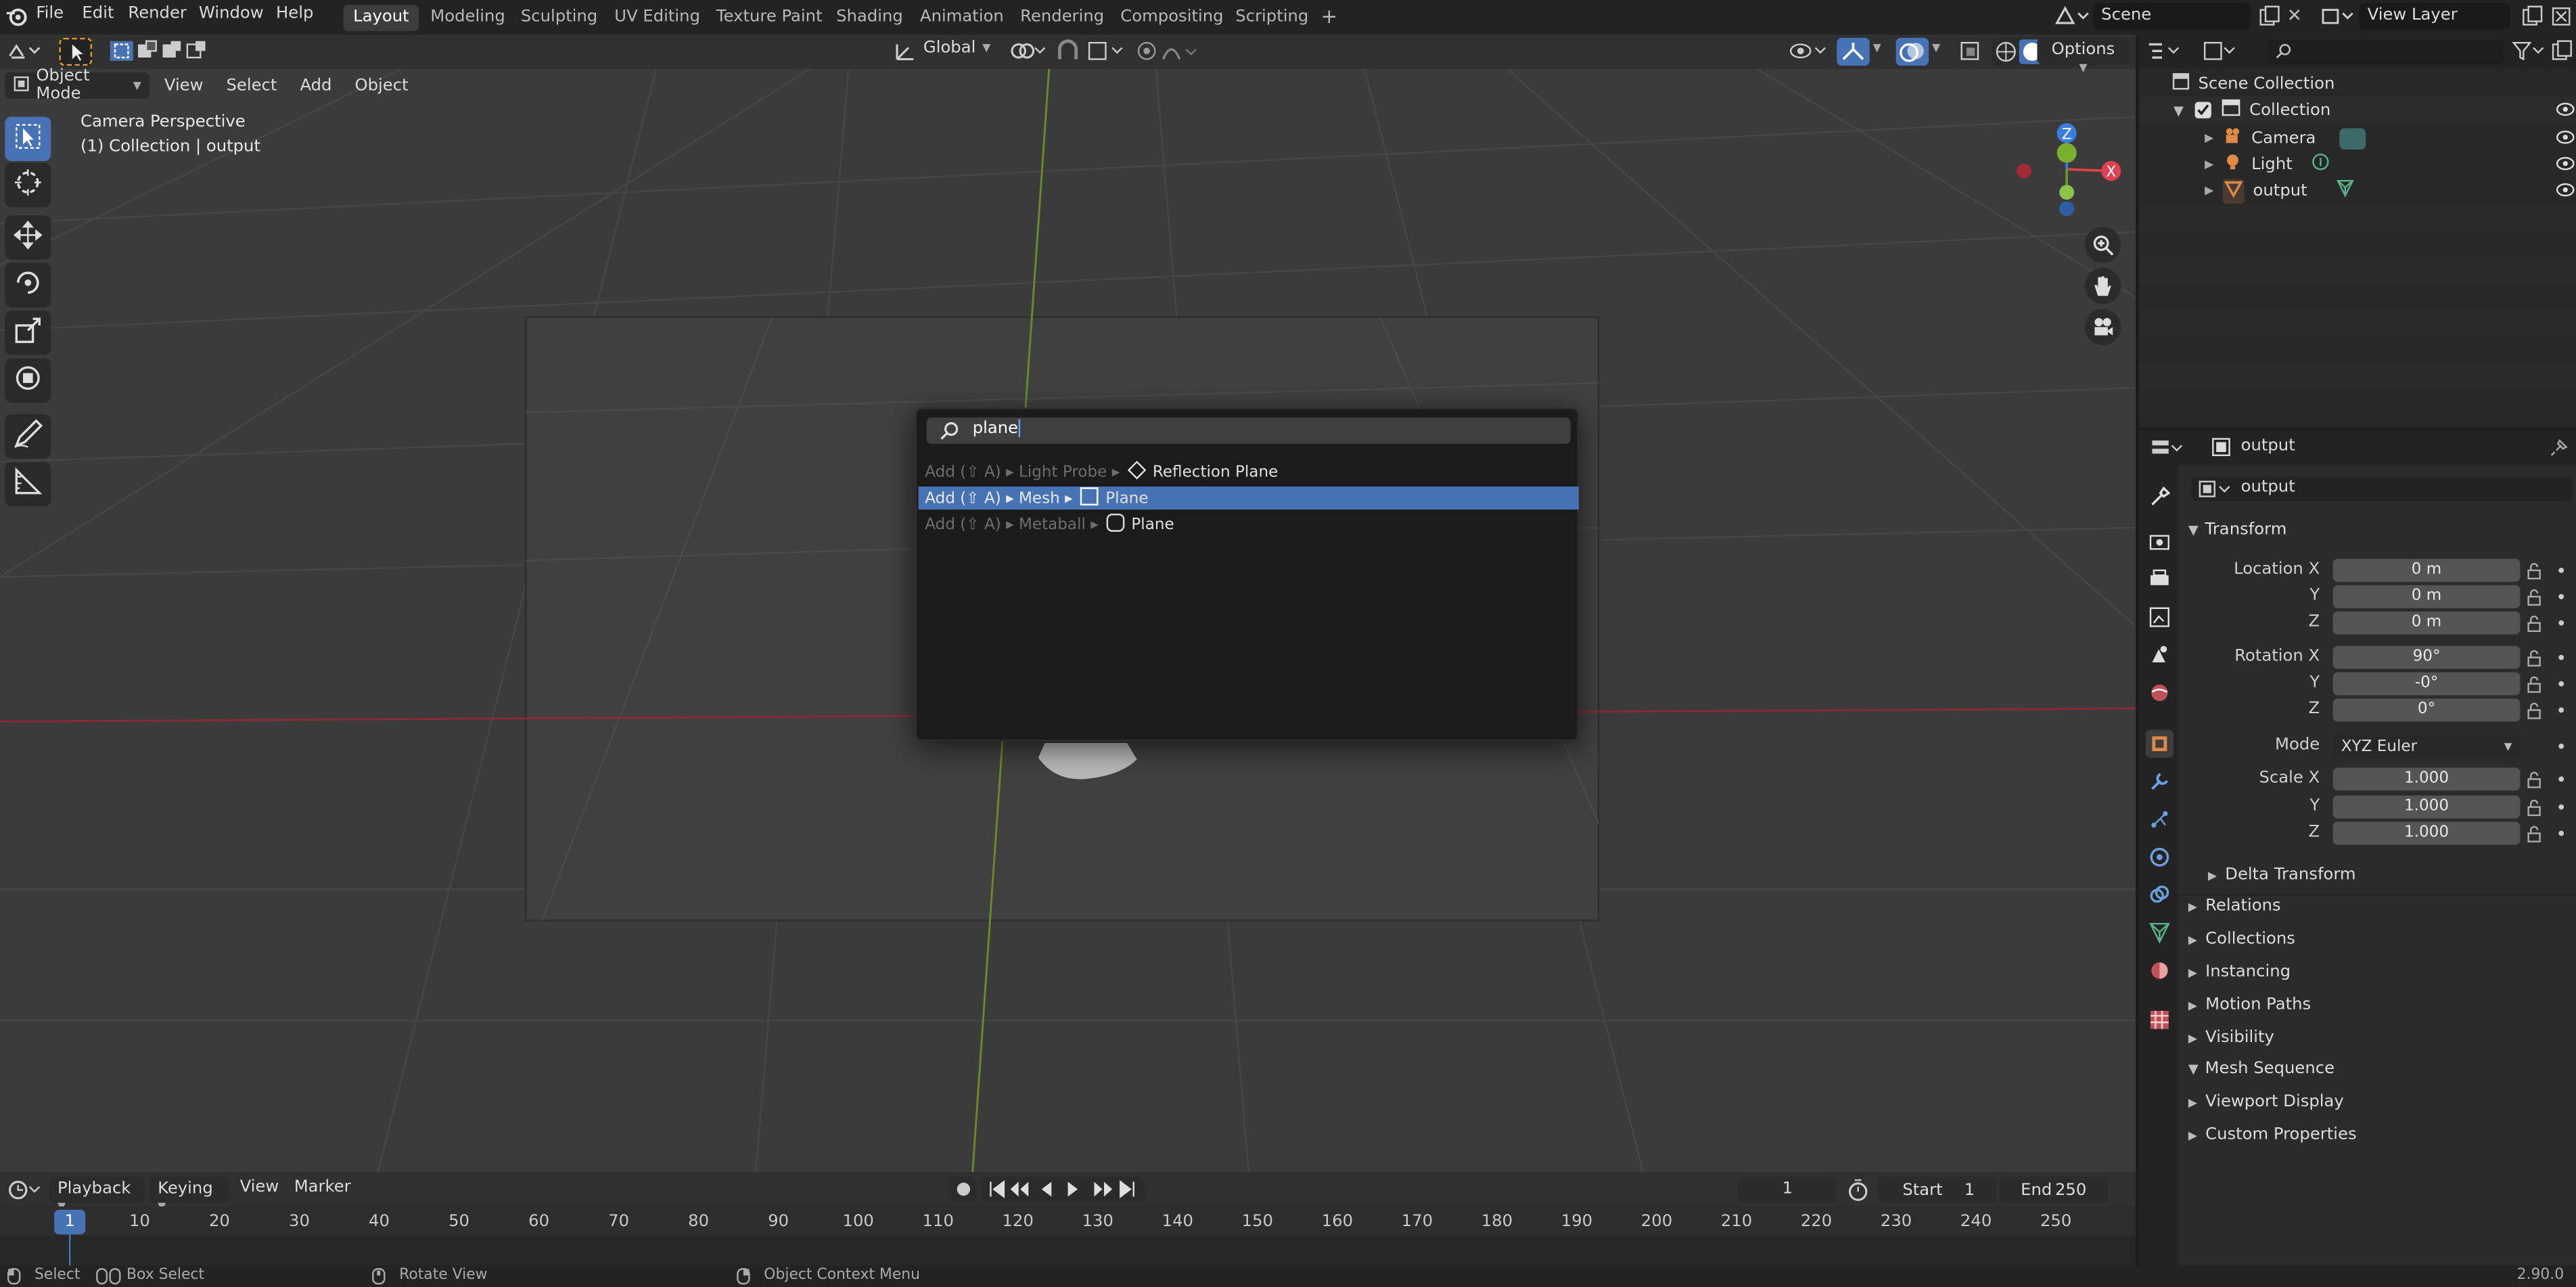  I want to click on scale-x-lock-icon, so click(2535, 782).